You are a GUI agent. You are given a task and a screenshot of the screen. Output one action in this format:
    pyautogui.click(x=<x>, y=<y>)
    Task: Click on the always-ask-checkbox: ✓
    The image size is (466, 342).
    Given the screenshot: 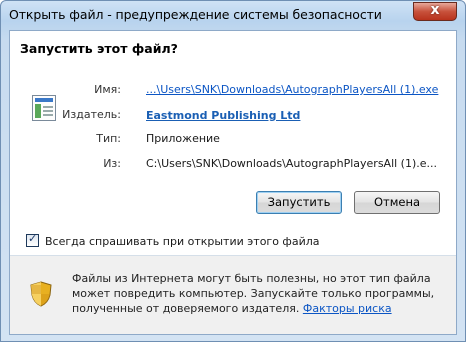 What is the action you would take?
    pyautogui.click(x=32, y=239)
    